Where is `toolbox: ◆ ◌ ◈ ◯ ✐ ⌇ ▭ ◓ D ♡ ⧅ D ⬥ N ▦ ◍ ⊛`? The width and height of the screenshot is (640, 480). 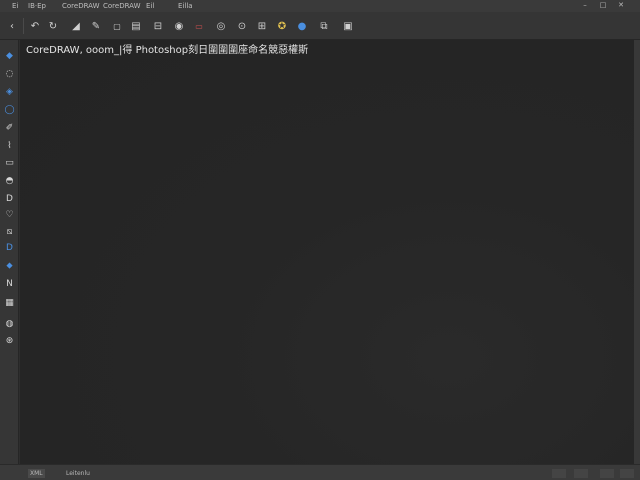 toolbox: ◆ ◌ ◈ ◯ ✐ ⌇ ▭ ◓ D ♡ ⧅ D ⬥ N ▦ ◍ ⊛ is located at coordinates (9, 252).